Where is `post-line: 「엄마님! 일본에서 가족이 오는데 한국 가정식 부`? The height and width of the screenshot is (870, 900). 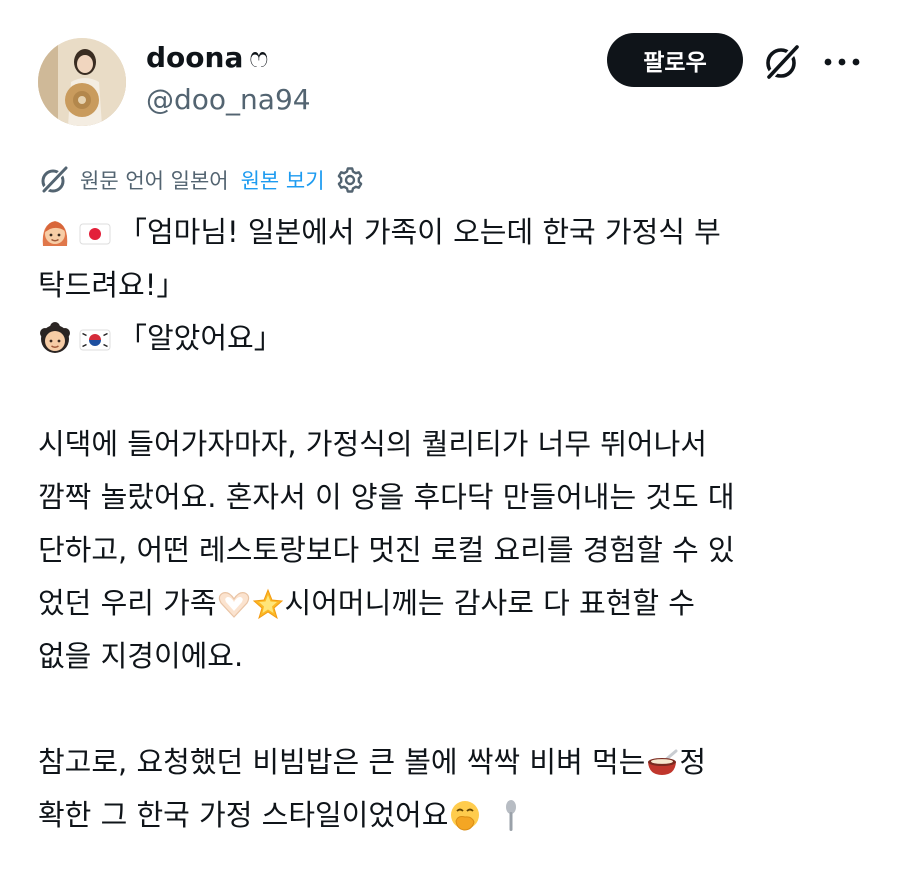 post-line: 「엄마님! 일본에서 가족이 오는데 한국 가정식 부 is located at coordinates (453, 232).